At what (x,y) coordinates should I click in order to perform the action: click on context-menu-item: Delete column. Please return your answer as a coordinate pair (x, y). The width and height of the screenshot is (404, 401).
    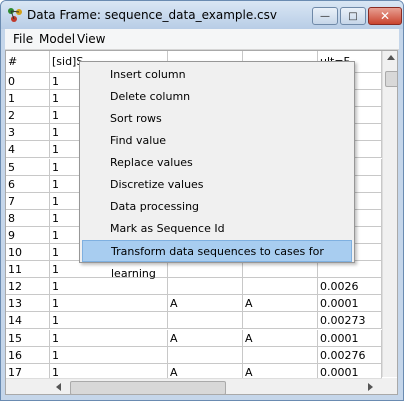
    Looking at the image, I should click on (217, 97).